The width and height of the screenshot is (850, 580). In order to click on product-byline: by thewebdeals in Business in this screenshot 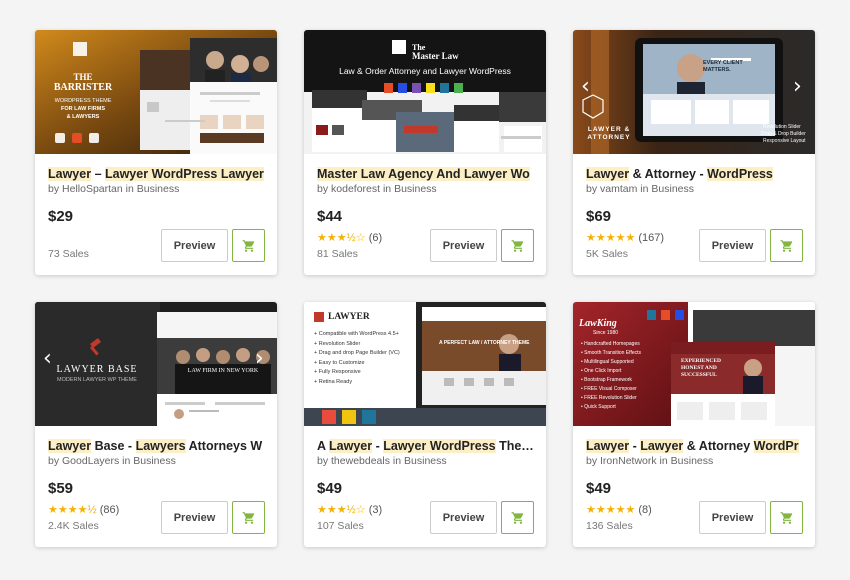, I will do `click(382, 461)`.